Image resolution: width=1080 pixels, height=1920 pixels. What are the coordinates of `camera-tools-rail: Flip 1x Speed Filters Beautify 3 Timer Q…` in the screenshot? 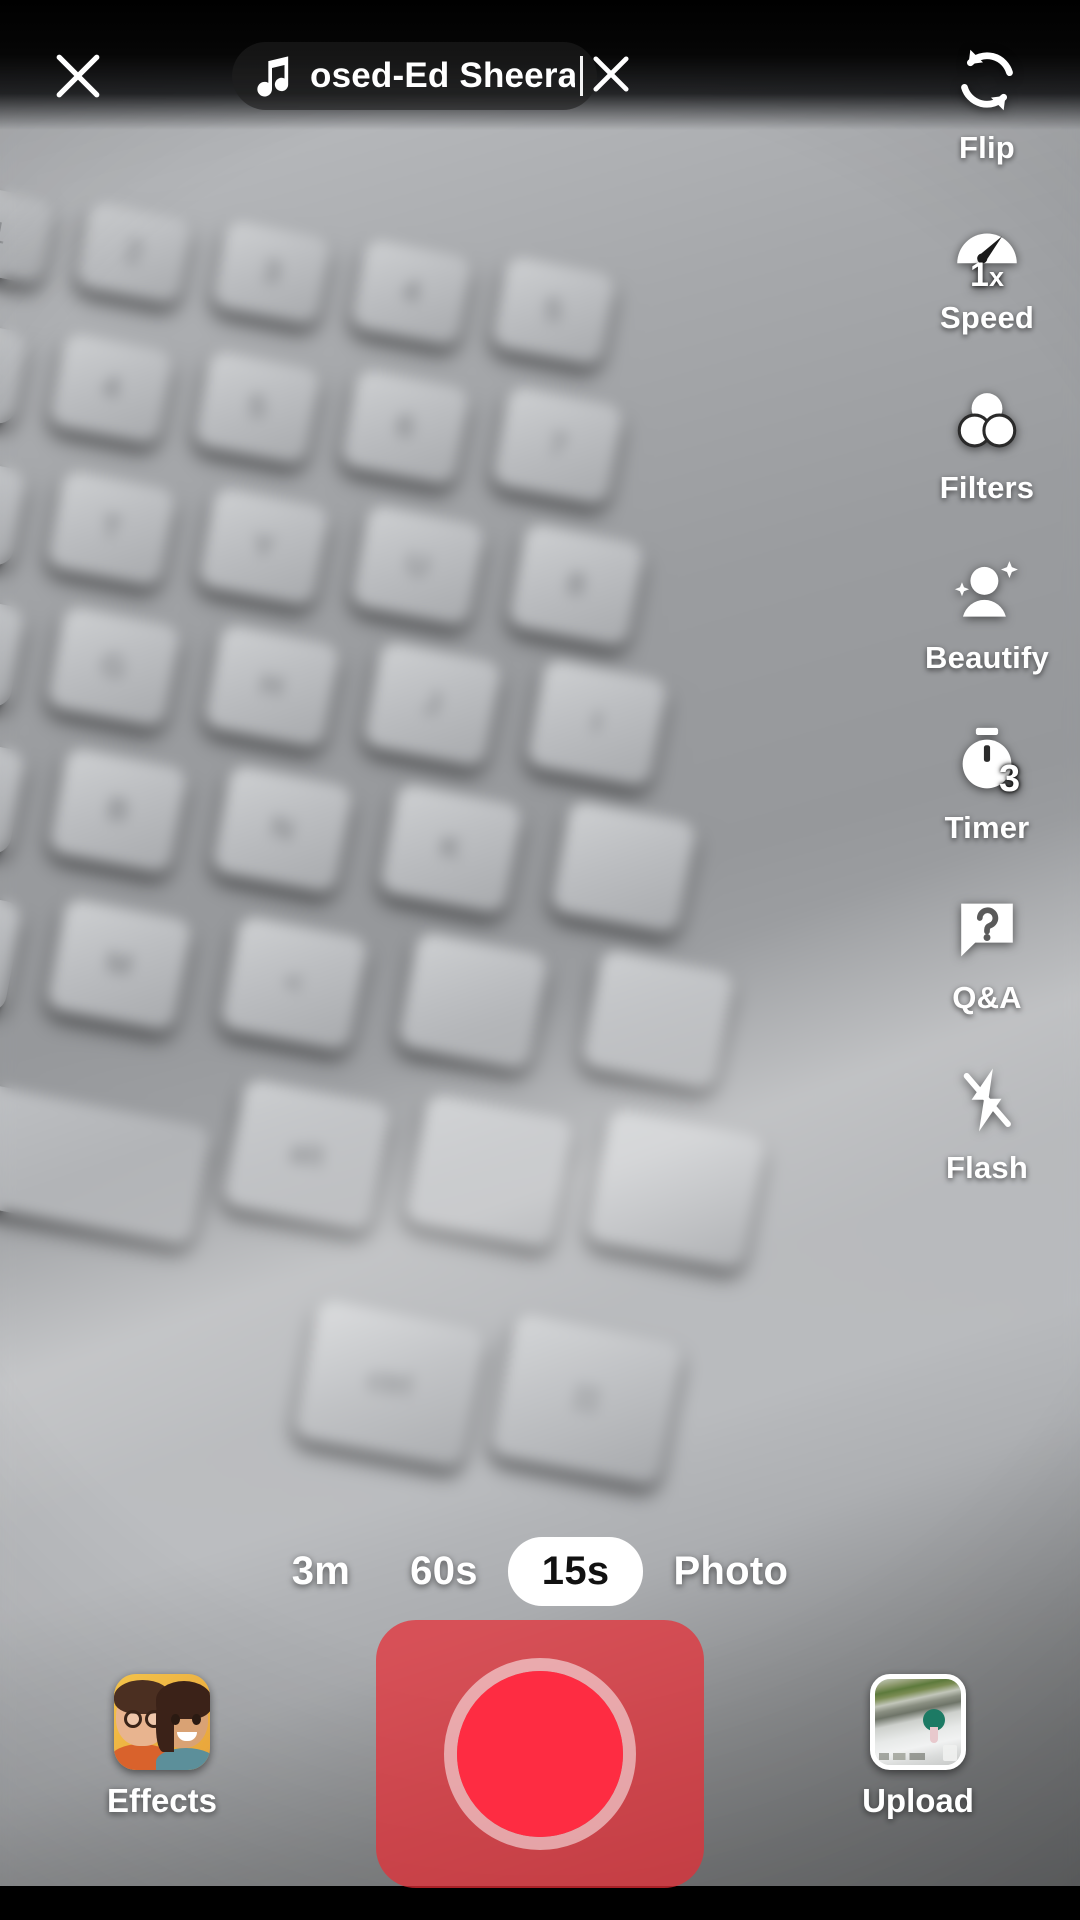 It's located at (987, 631).